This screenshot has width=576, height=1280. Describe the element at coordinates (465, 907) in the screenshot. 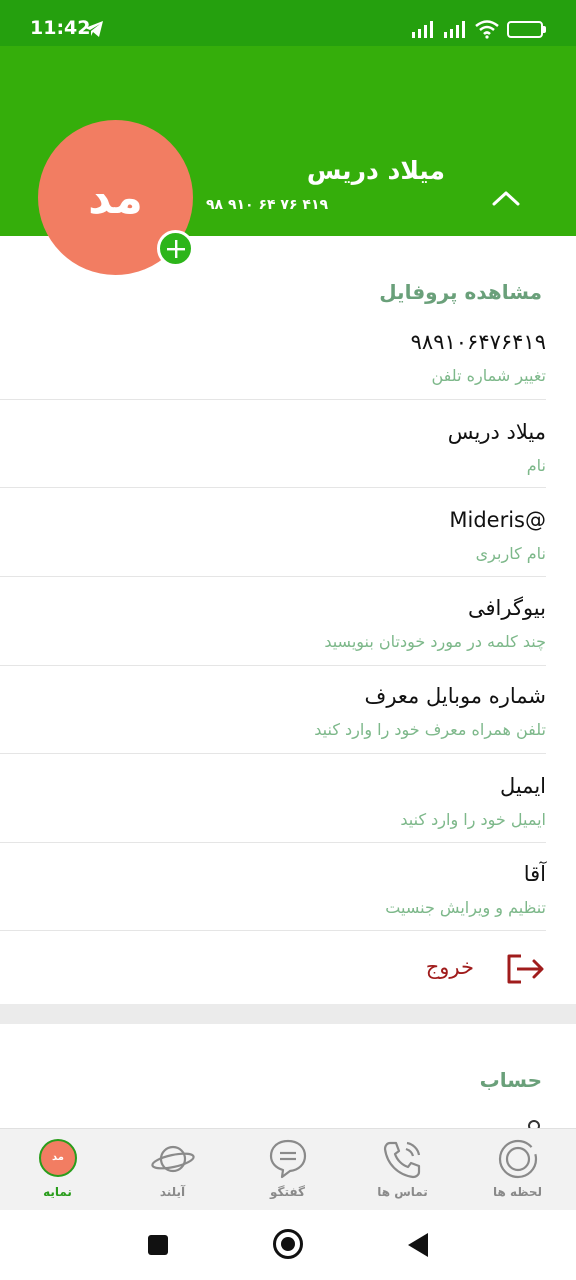

I see `row-label: تنظیم و ویرایش جنسیت` at that location.